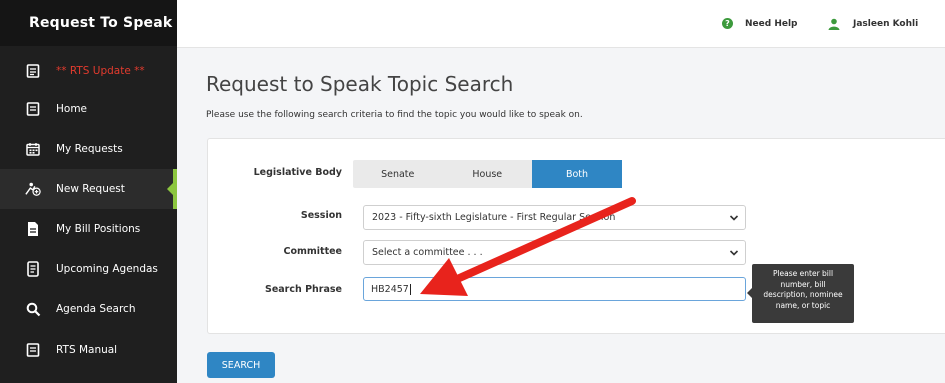  I want to click on sidebar-item-upcoming-agendas: Upcoming Agendas, so click(88, 269).